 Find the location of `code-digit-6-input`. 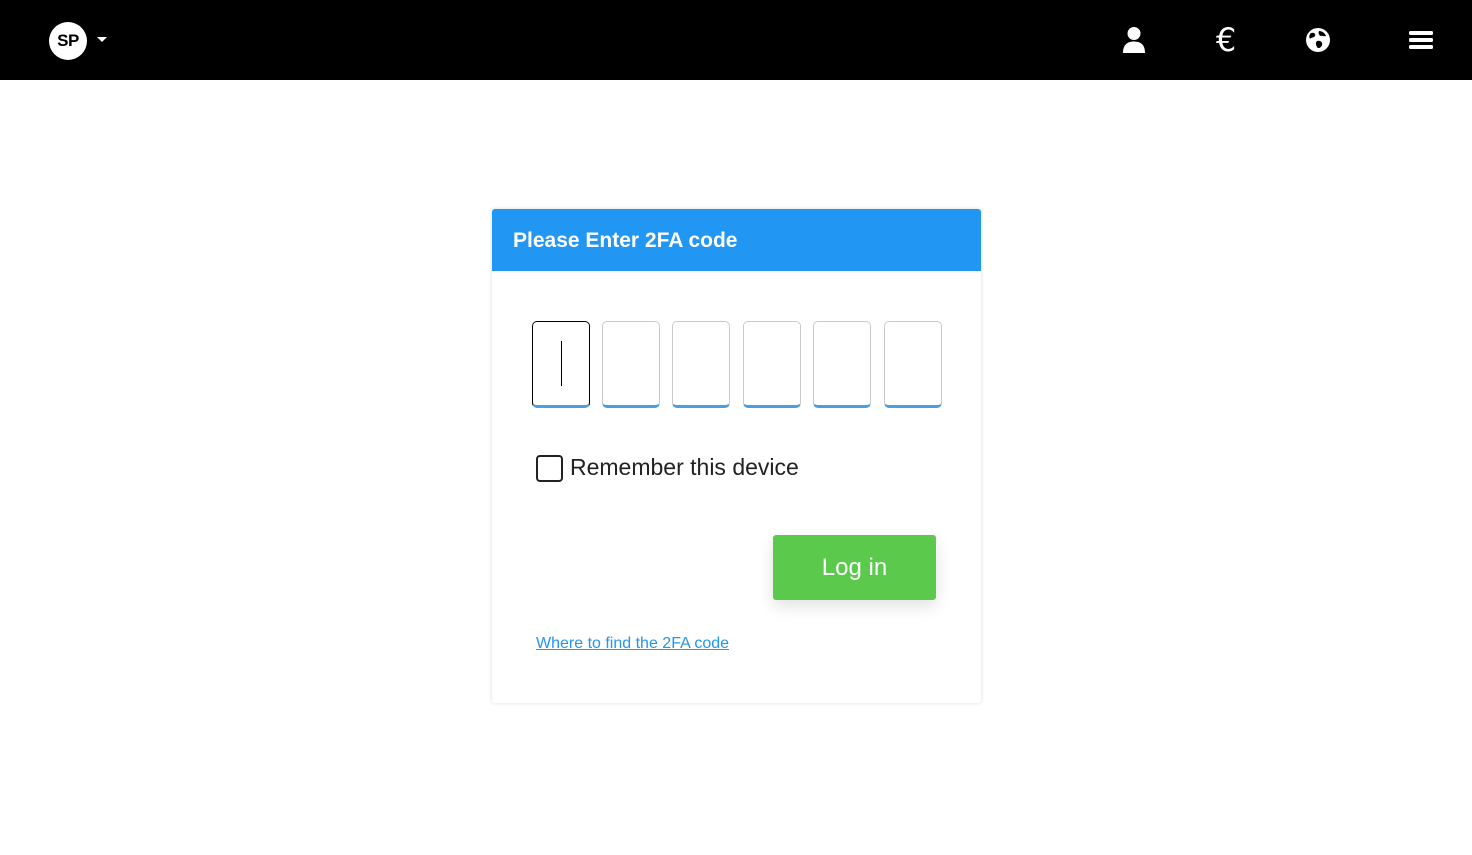

code-digit-6-input is located at coordinates (913, 364).